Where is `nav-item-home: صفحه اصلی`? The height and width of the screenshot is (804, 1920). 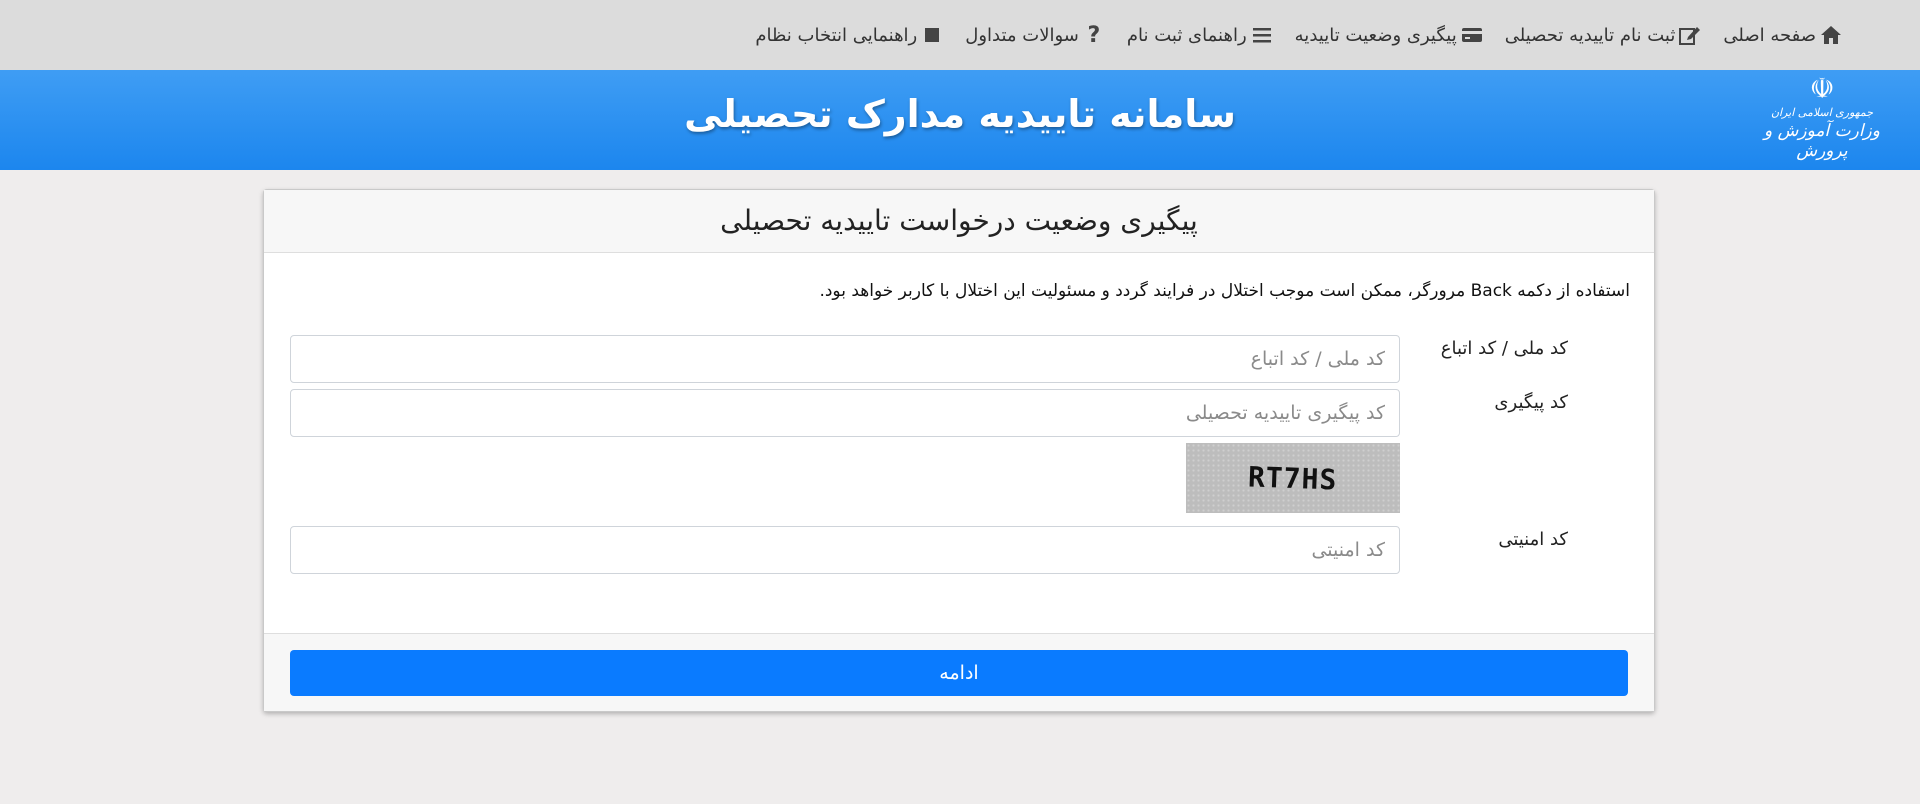
nav-item-home: صفحه اصلی is located at coordinates (1782, 35).